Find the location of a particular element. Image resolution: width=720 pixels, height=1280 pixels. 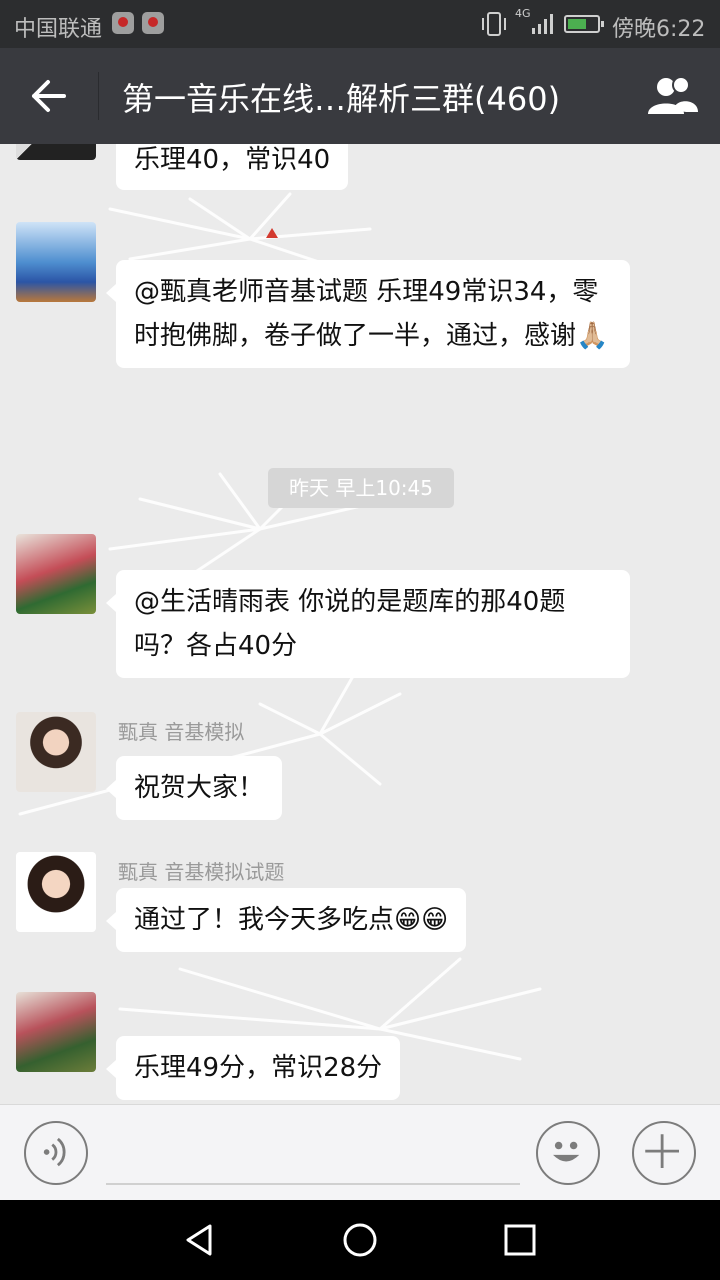

message-bubble: 乐理40，常识40 is located at coordinates (232, 167).